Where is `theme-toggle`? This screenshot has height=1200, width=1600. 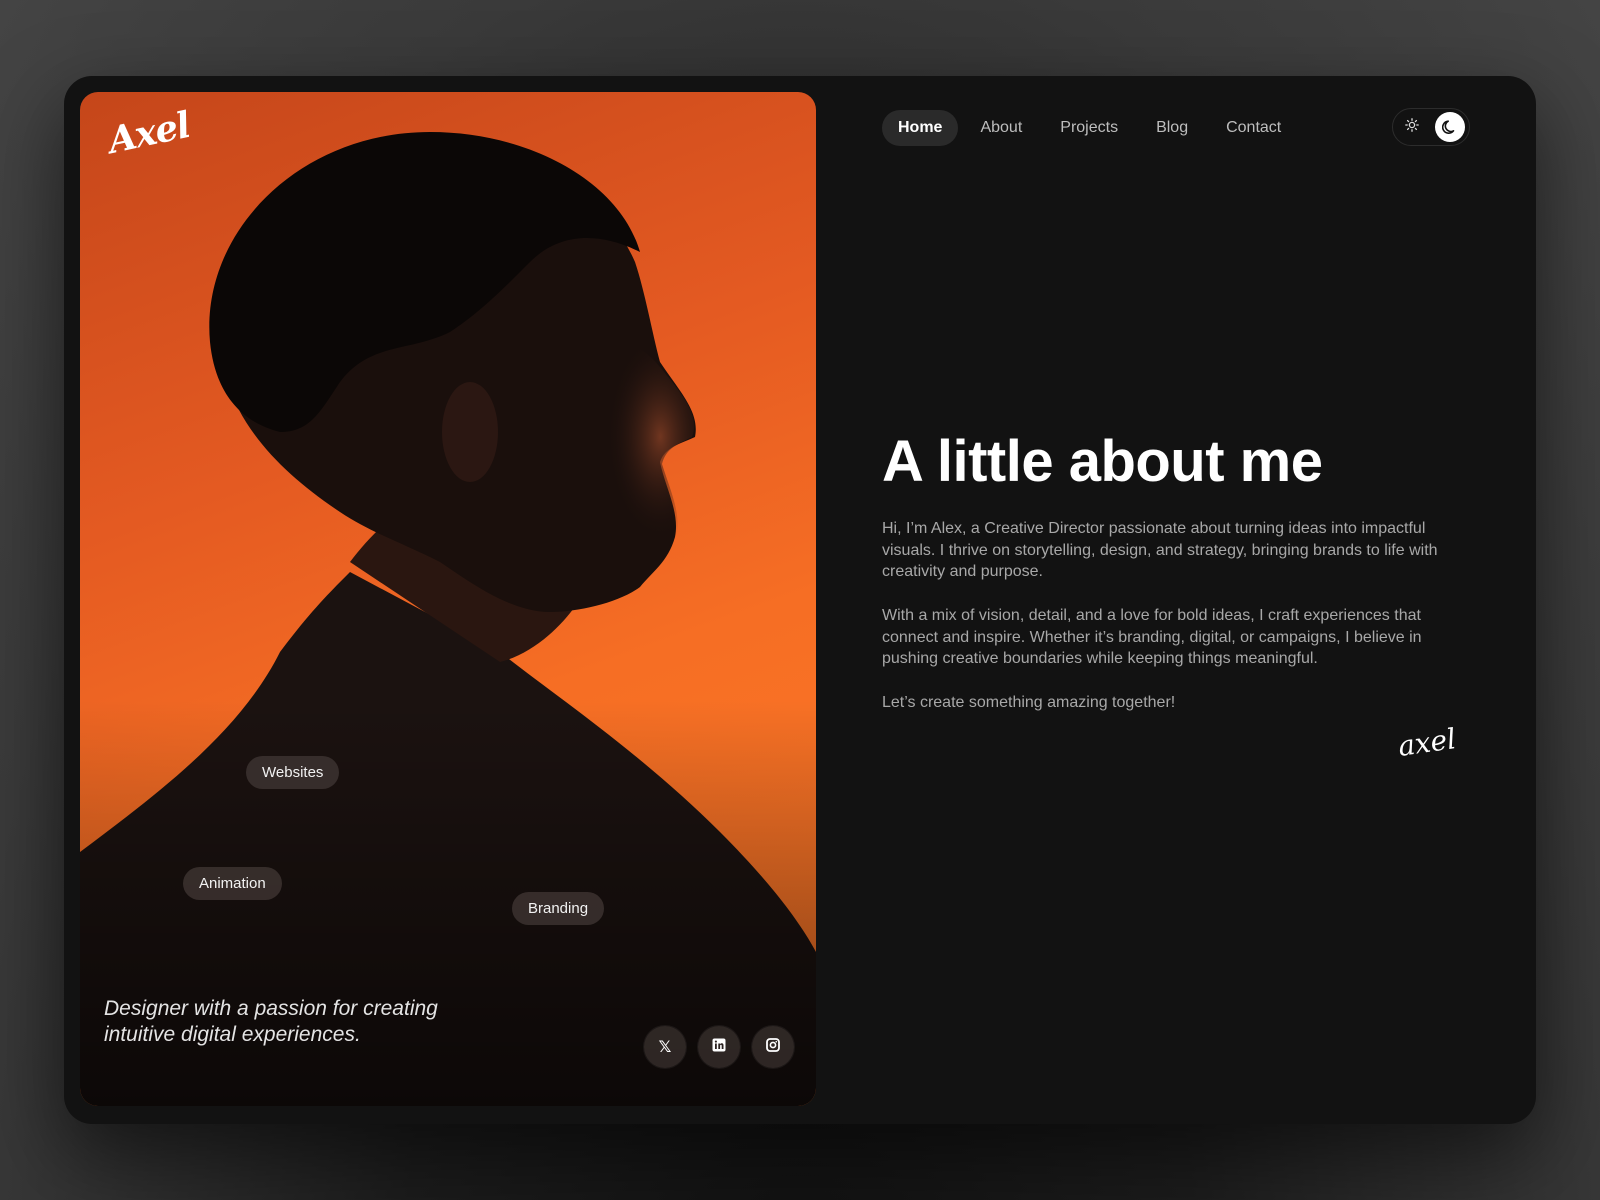 theme-toggle is located at coordinates (1431, 127).